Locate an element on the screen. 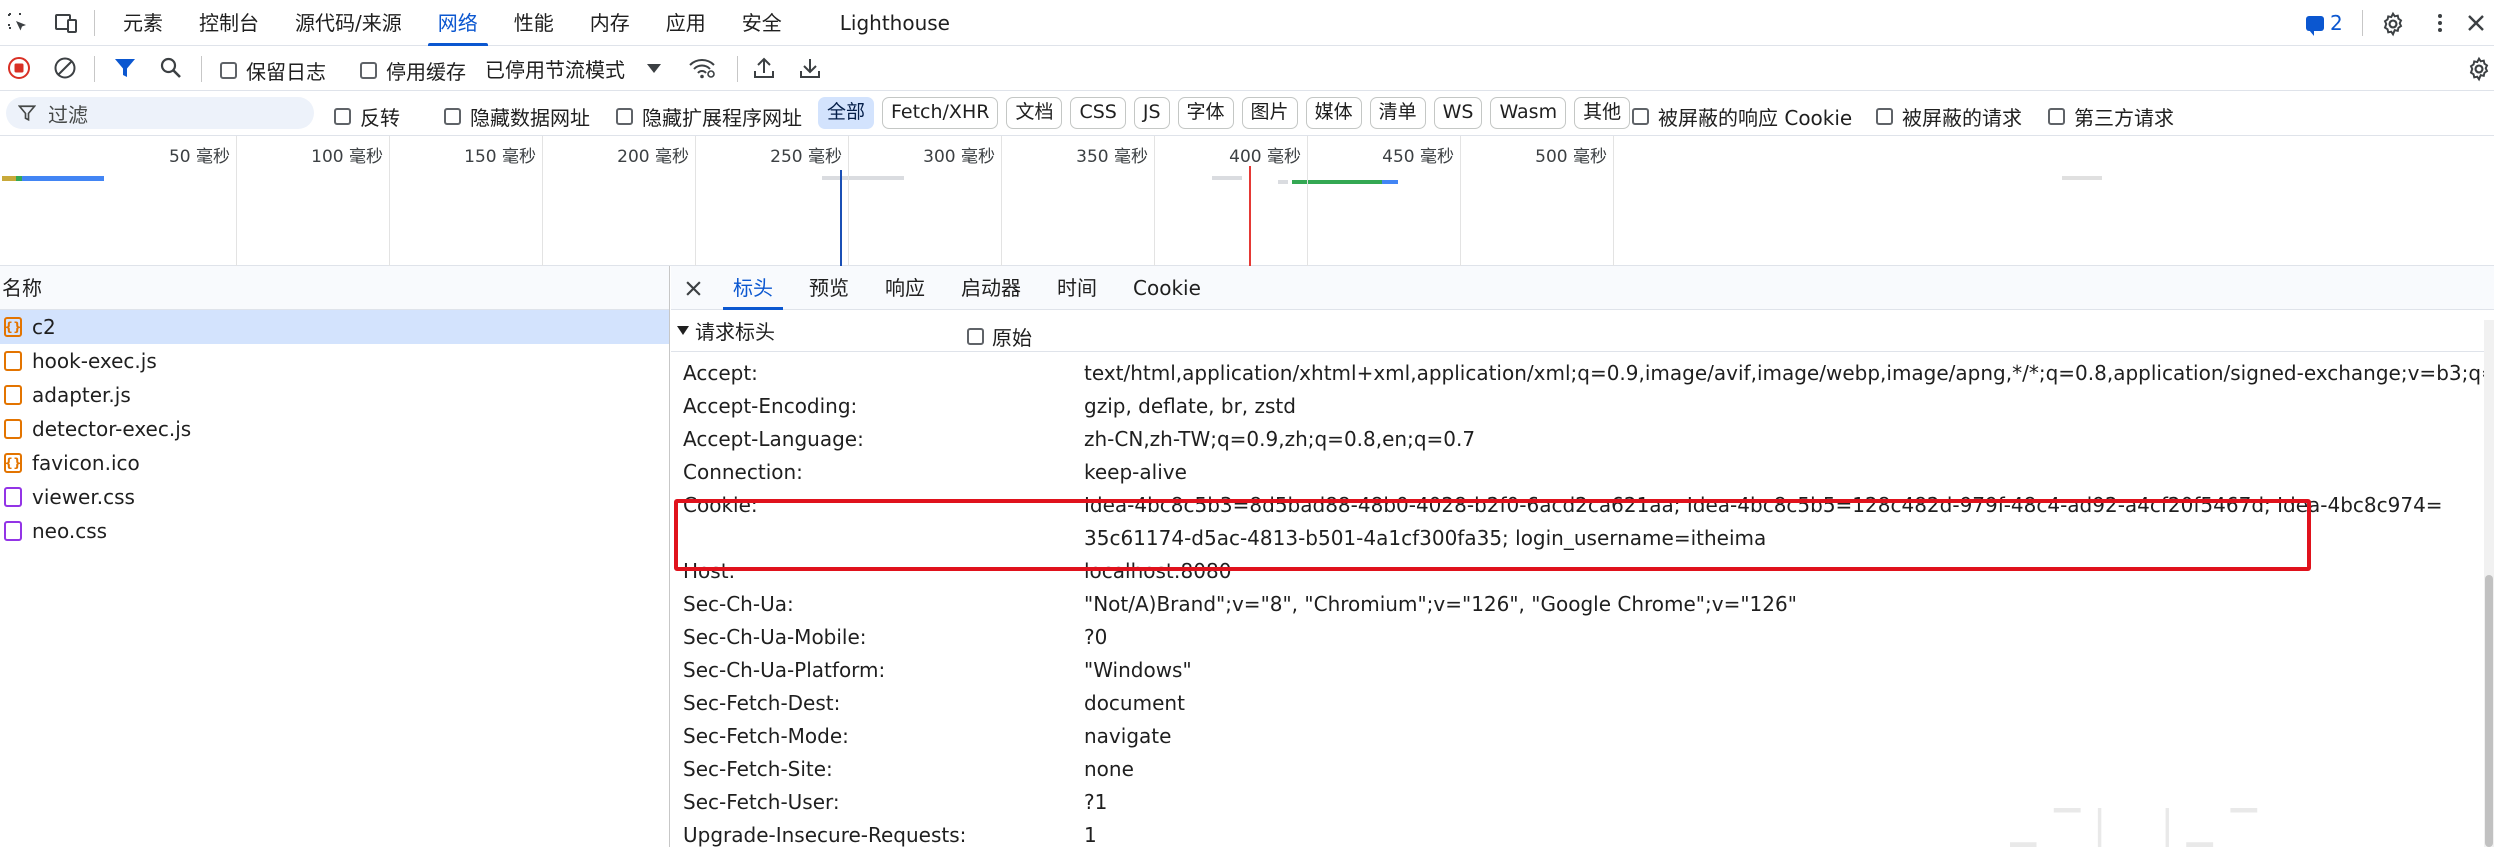 The image size is (2494, 847). throttling-select: 已停用节流模式 is located at coordinates (573, 68).